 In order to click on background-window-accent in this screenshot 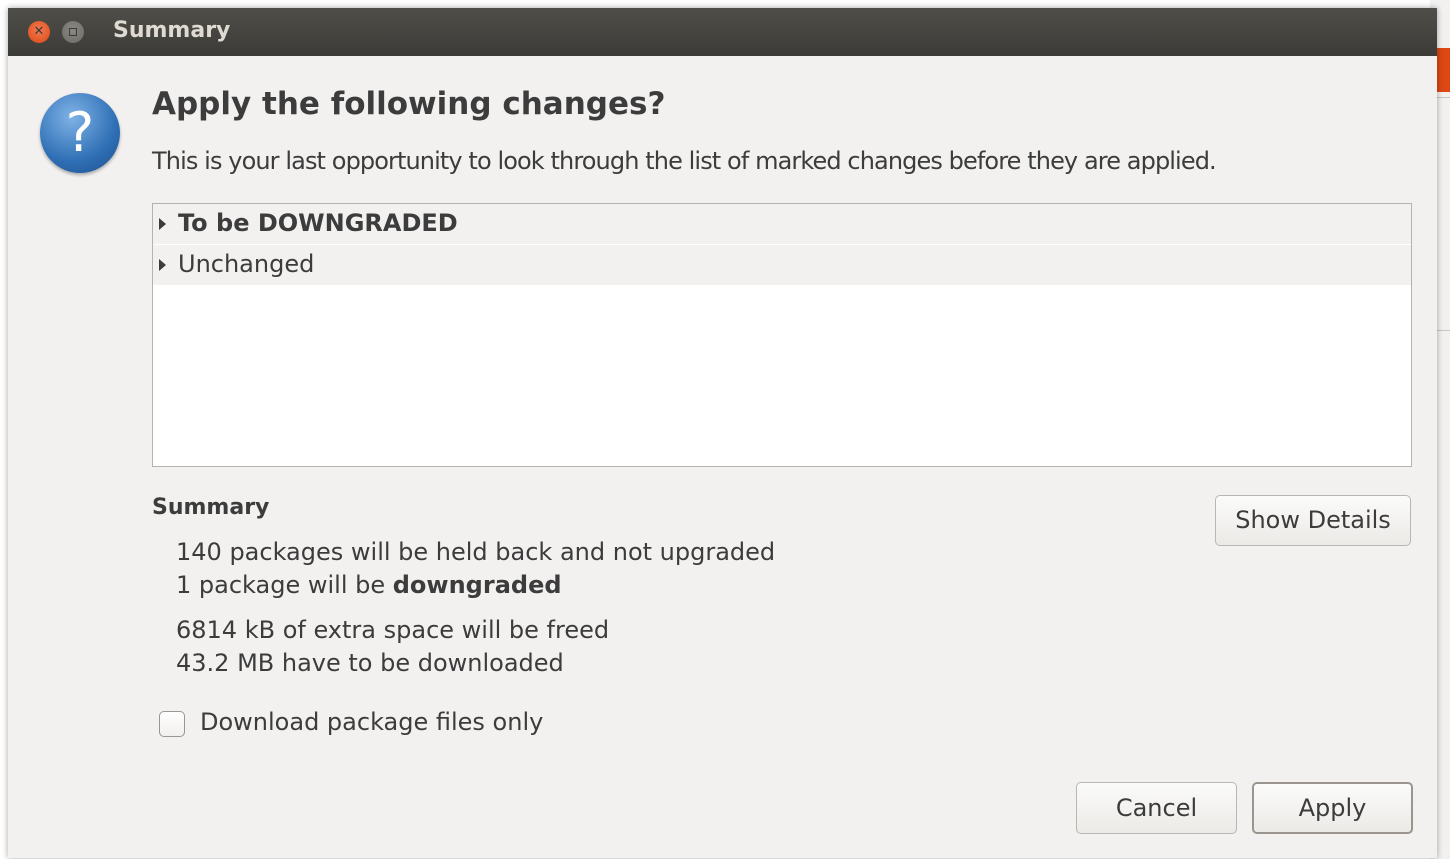, I will do `click(1443, 70)`.